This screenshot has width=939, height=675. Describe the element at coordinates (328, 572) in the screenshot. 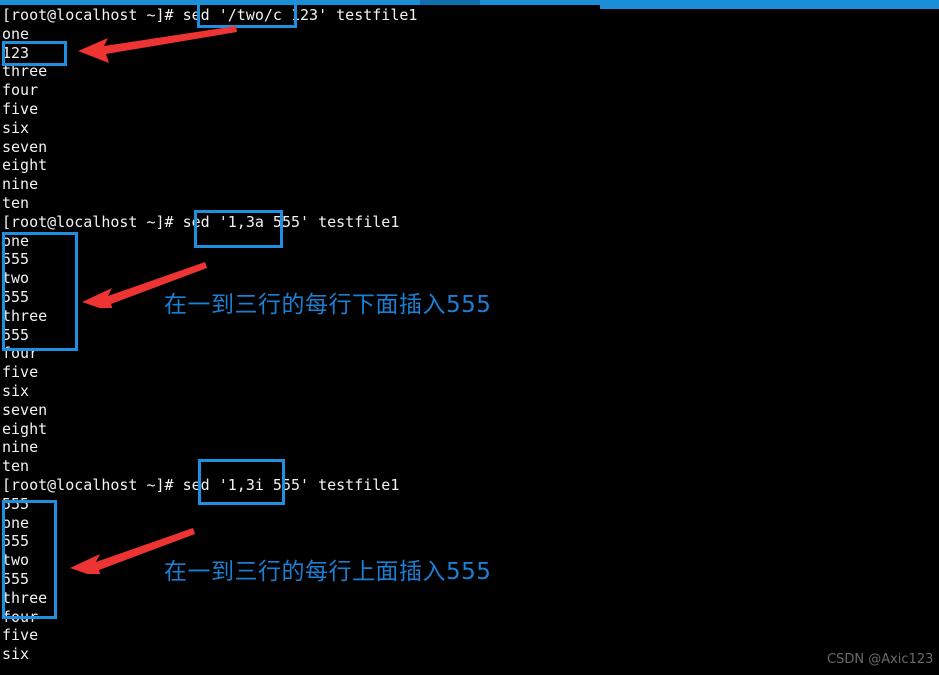

I see `annotation-caption-insert: 在一到三行的每行上面插入555` at that location.